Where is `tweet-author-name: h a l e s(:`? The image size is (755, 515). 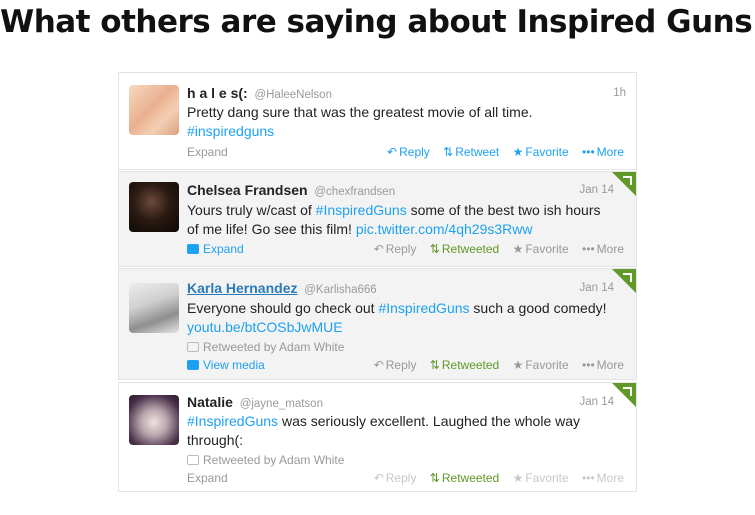 tweet-author-name: h a l e s(: is located at coordinates (217, 93).